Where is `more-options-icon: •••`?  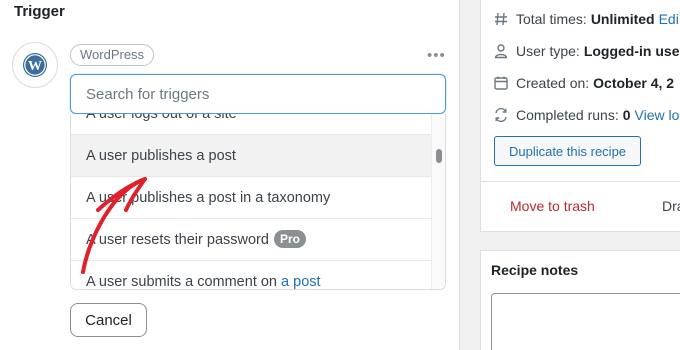 more-options-icon: ••• is located at coordinates (436, 55).